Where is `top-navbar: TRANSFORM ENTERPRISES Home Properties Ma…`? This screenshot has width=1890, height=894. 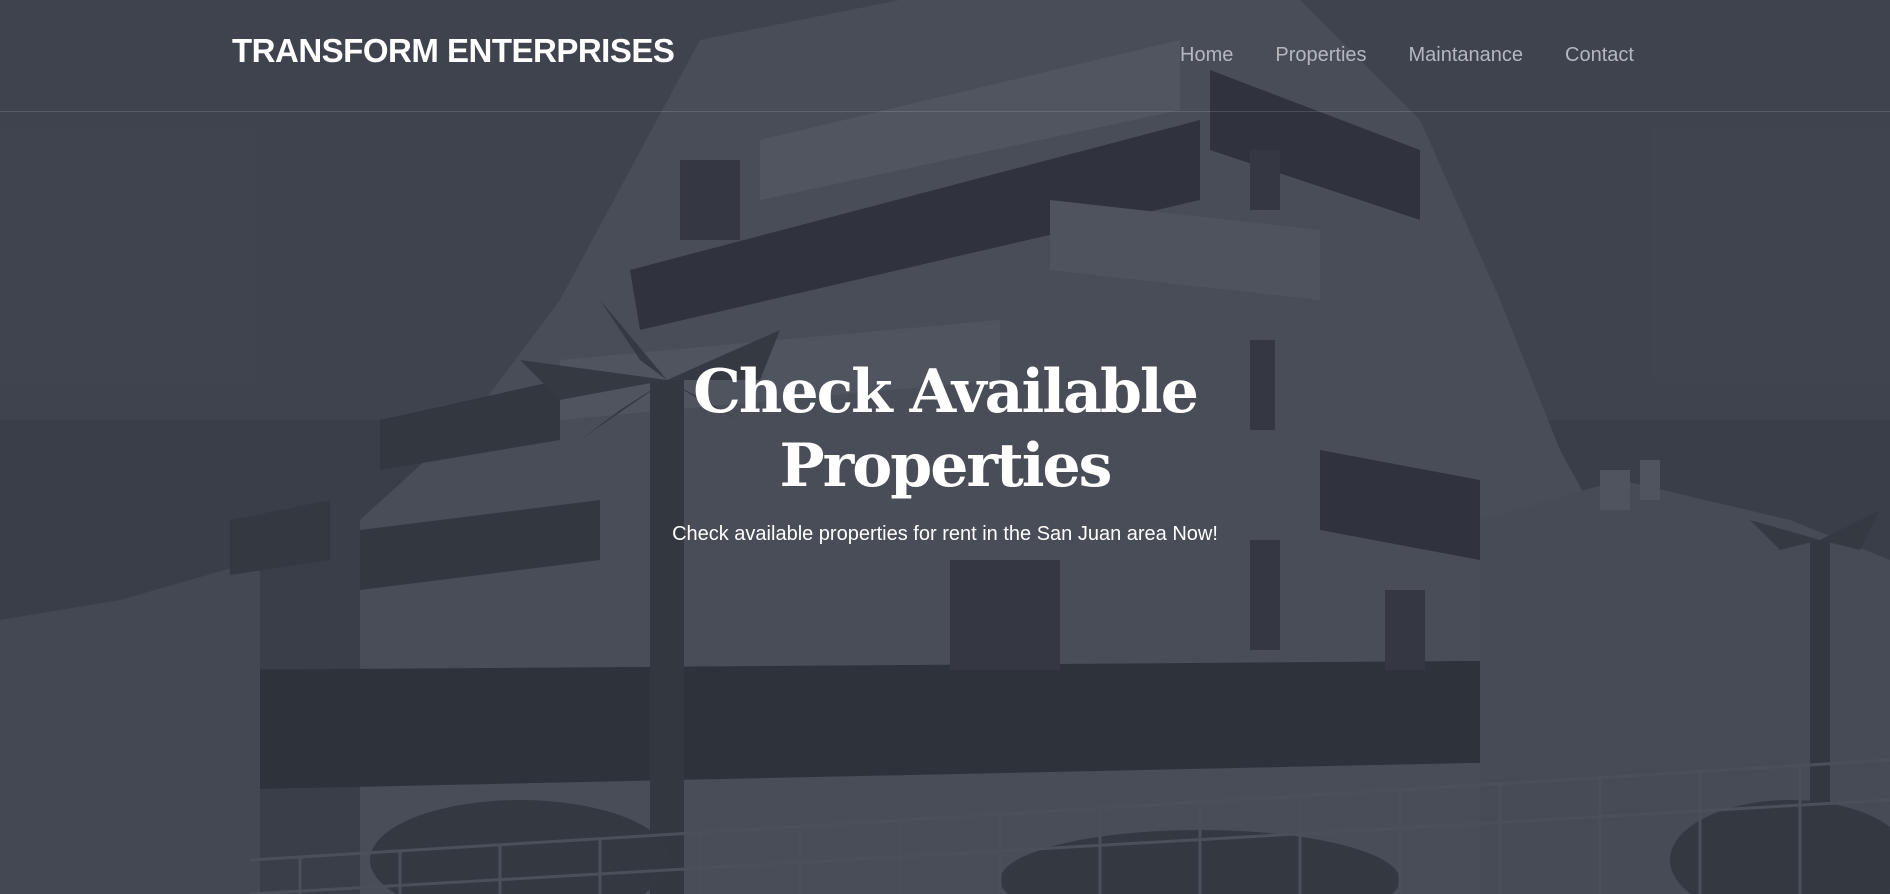 top-navbar: TRANSFORM ENTERPRISES Home Properties Ma… is located at coordinates (945, 56).